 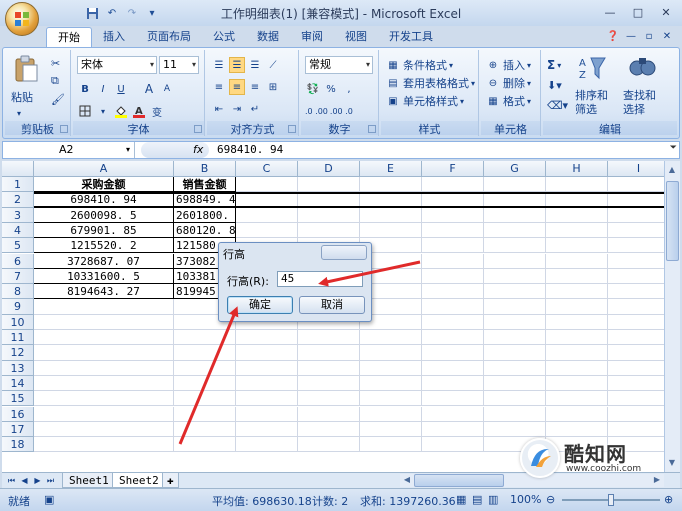 What do you see at coordinates (611, 500) in the screenshot?
I see `zoom-slider-thumb` at bounding box center [611, 500].